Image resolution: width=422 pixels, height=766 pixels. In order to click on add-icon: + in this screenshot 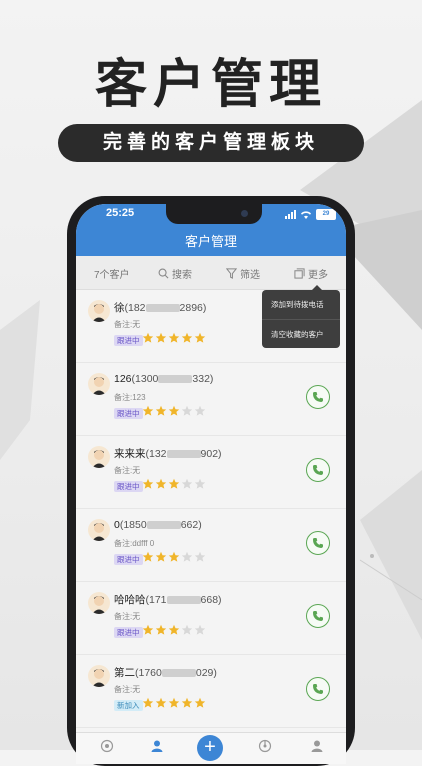, I will do `click(210, 747)`.